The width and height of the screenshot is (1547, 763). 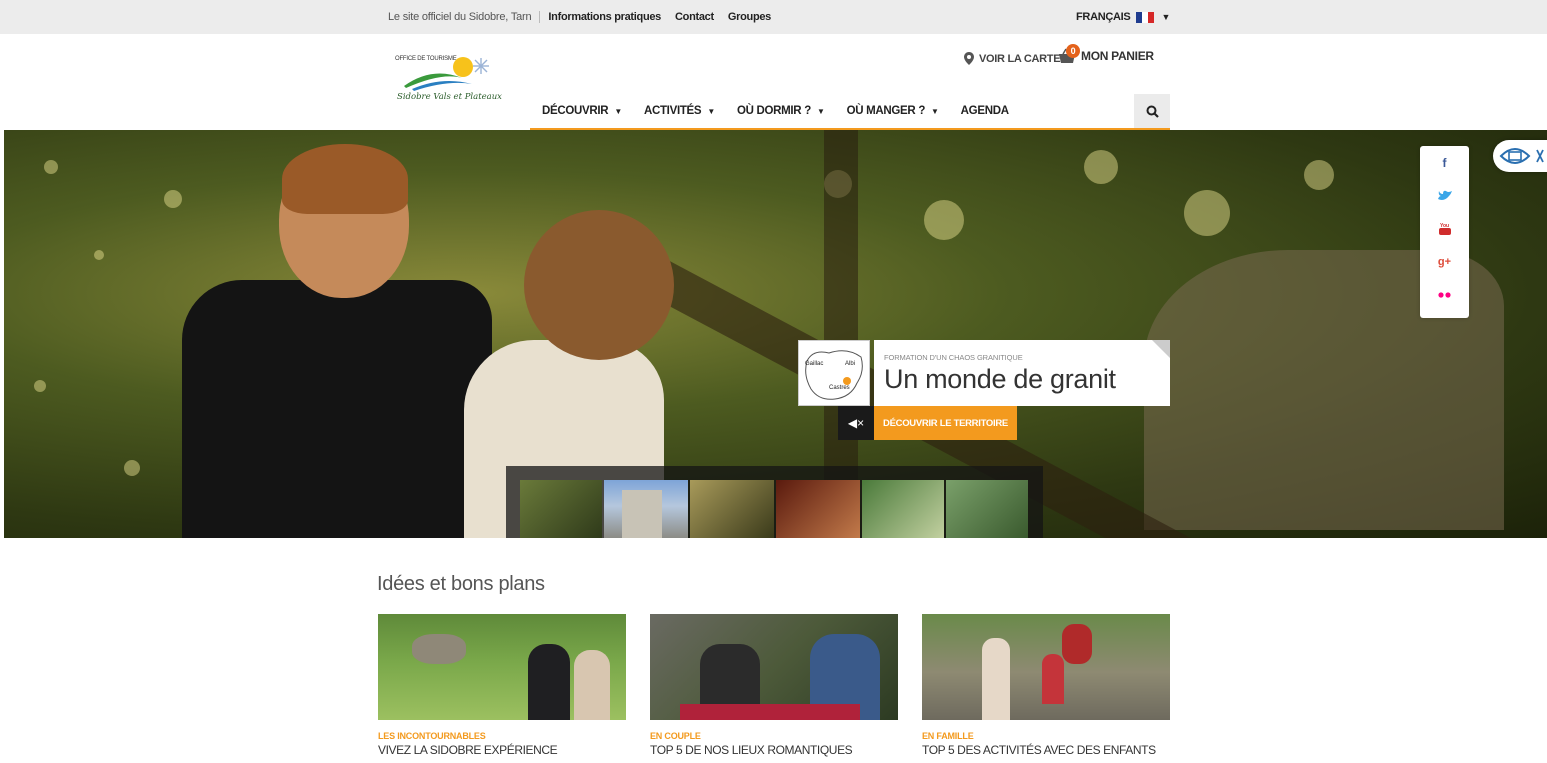 I want to click on nav-item-ou-dormir: OÙ DORMIR ? ▼, so click(x=781, y=111).